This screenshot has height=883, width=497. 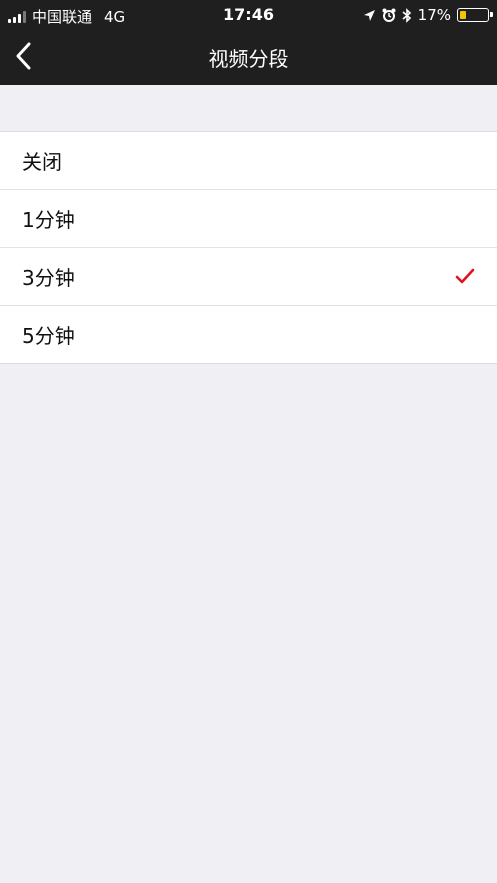 I want to click on checkmark-icon, so click(x=465, y=276).